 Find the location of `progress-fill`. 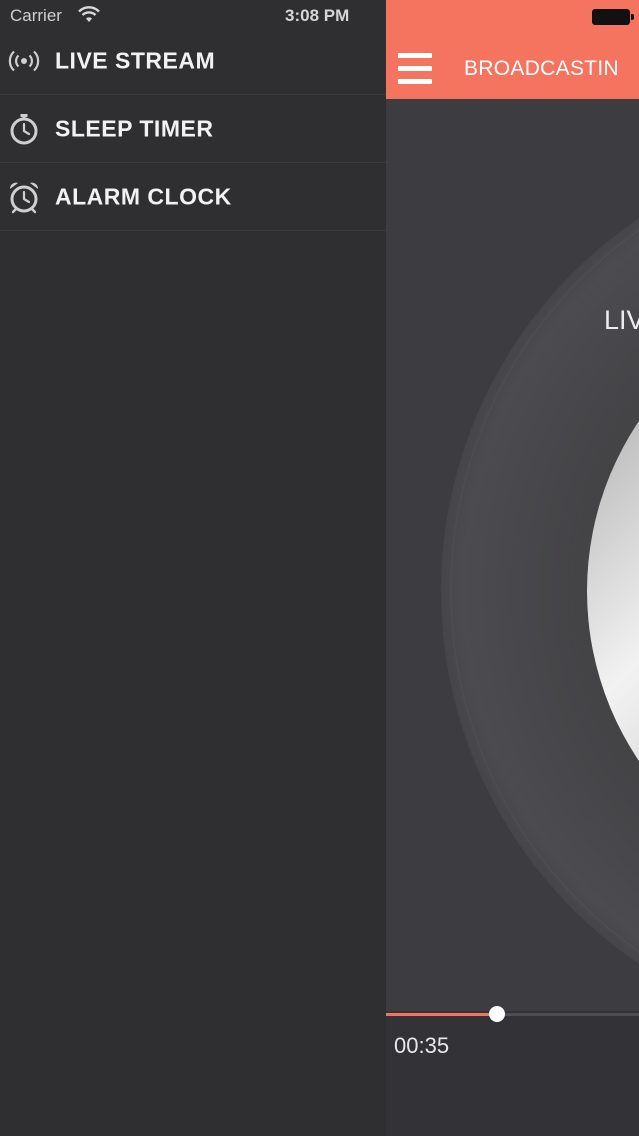

progress-fill is located at coordinates (442, 1014).